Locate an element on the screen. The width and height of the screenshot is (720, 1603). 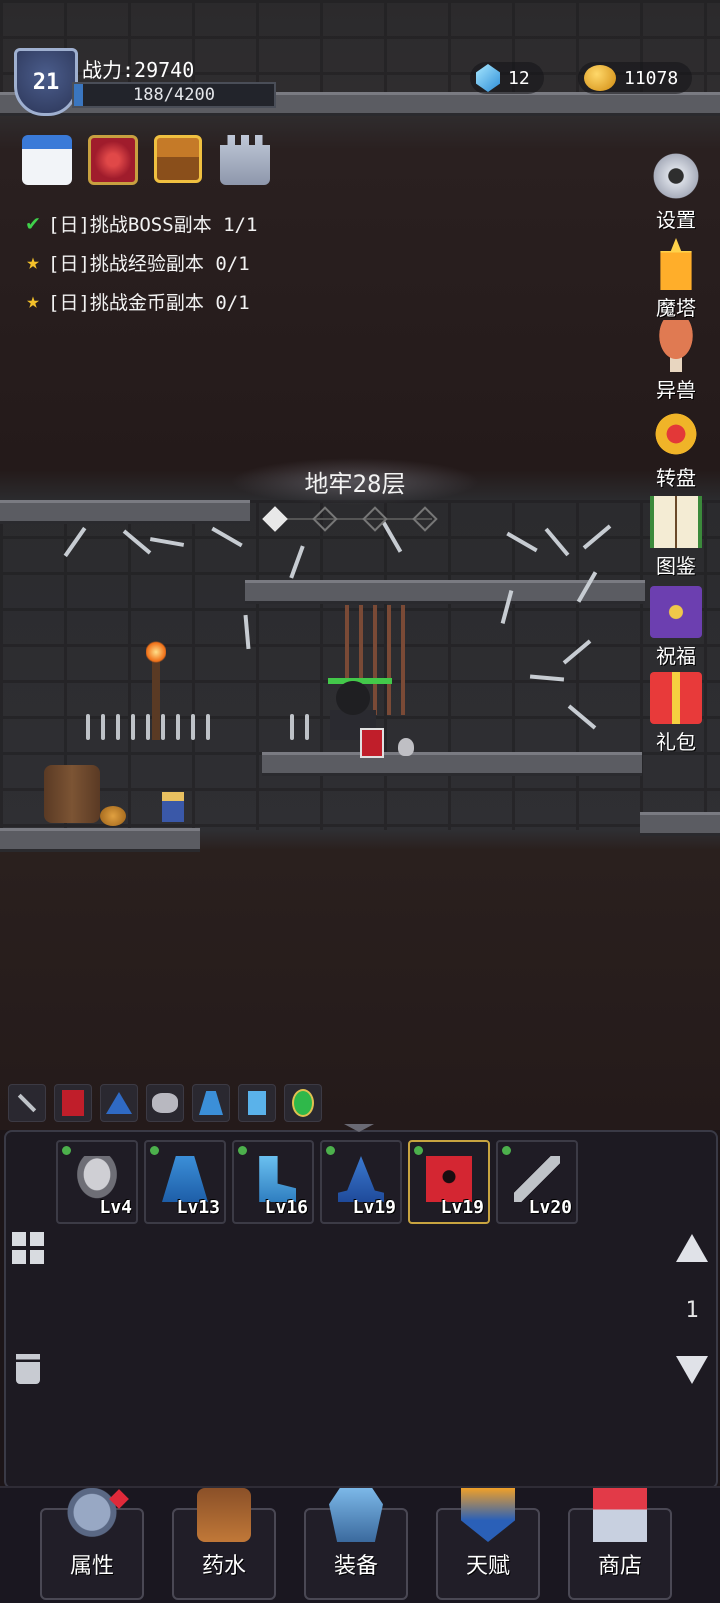
coin-pile is located at coordinates (113, 816).